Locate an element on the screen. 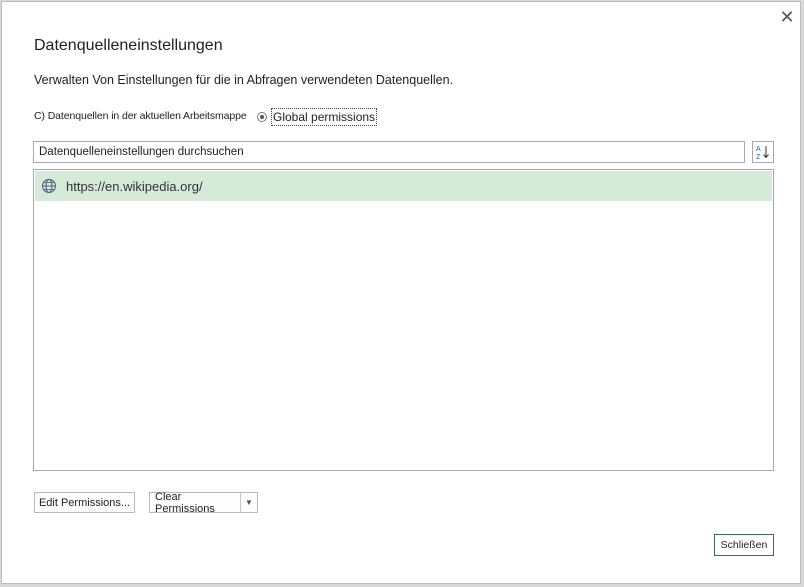  dialog-title: Datenquelleneinstellungen is located at coordinates (128, 45).